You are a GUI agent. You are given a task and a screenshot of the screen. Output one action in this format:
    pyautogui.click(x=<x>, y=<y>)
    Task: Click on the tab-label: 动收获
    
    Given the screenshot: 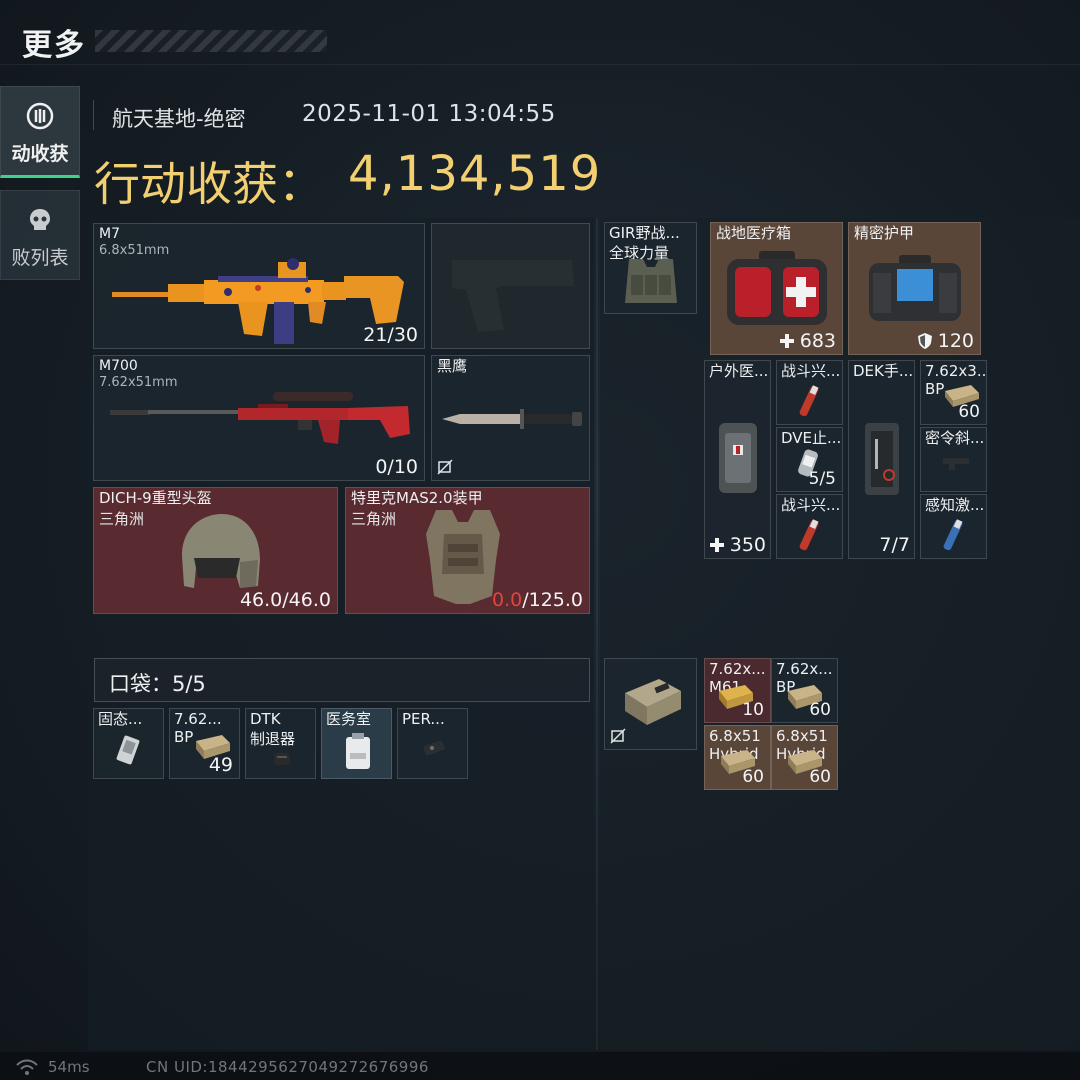 What is the action you would take?
    pyautogui.click(x=40, y=154)
    